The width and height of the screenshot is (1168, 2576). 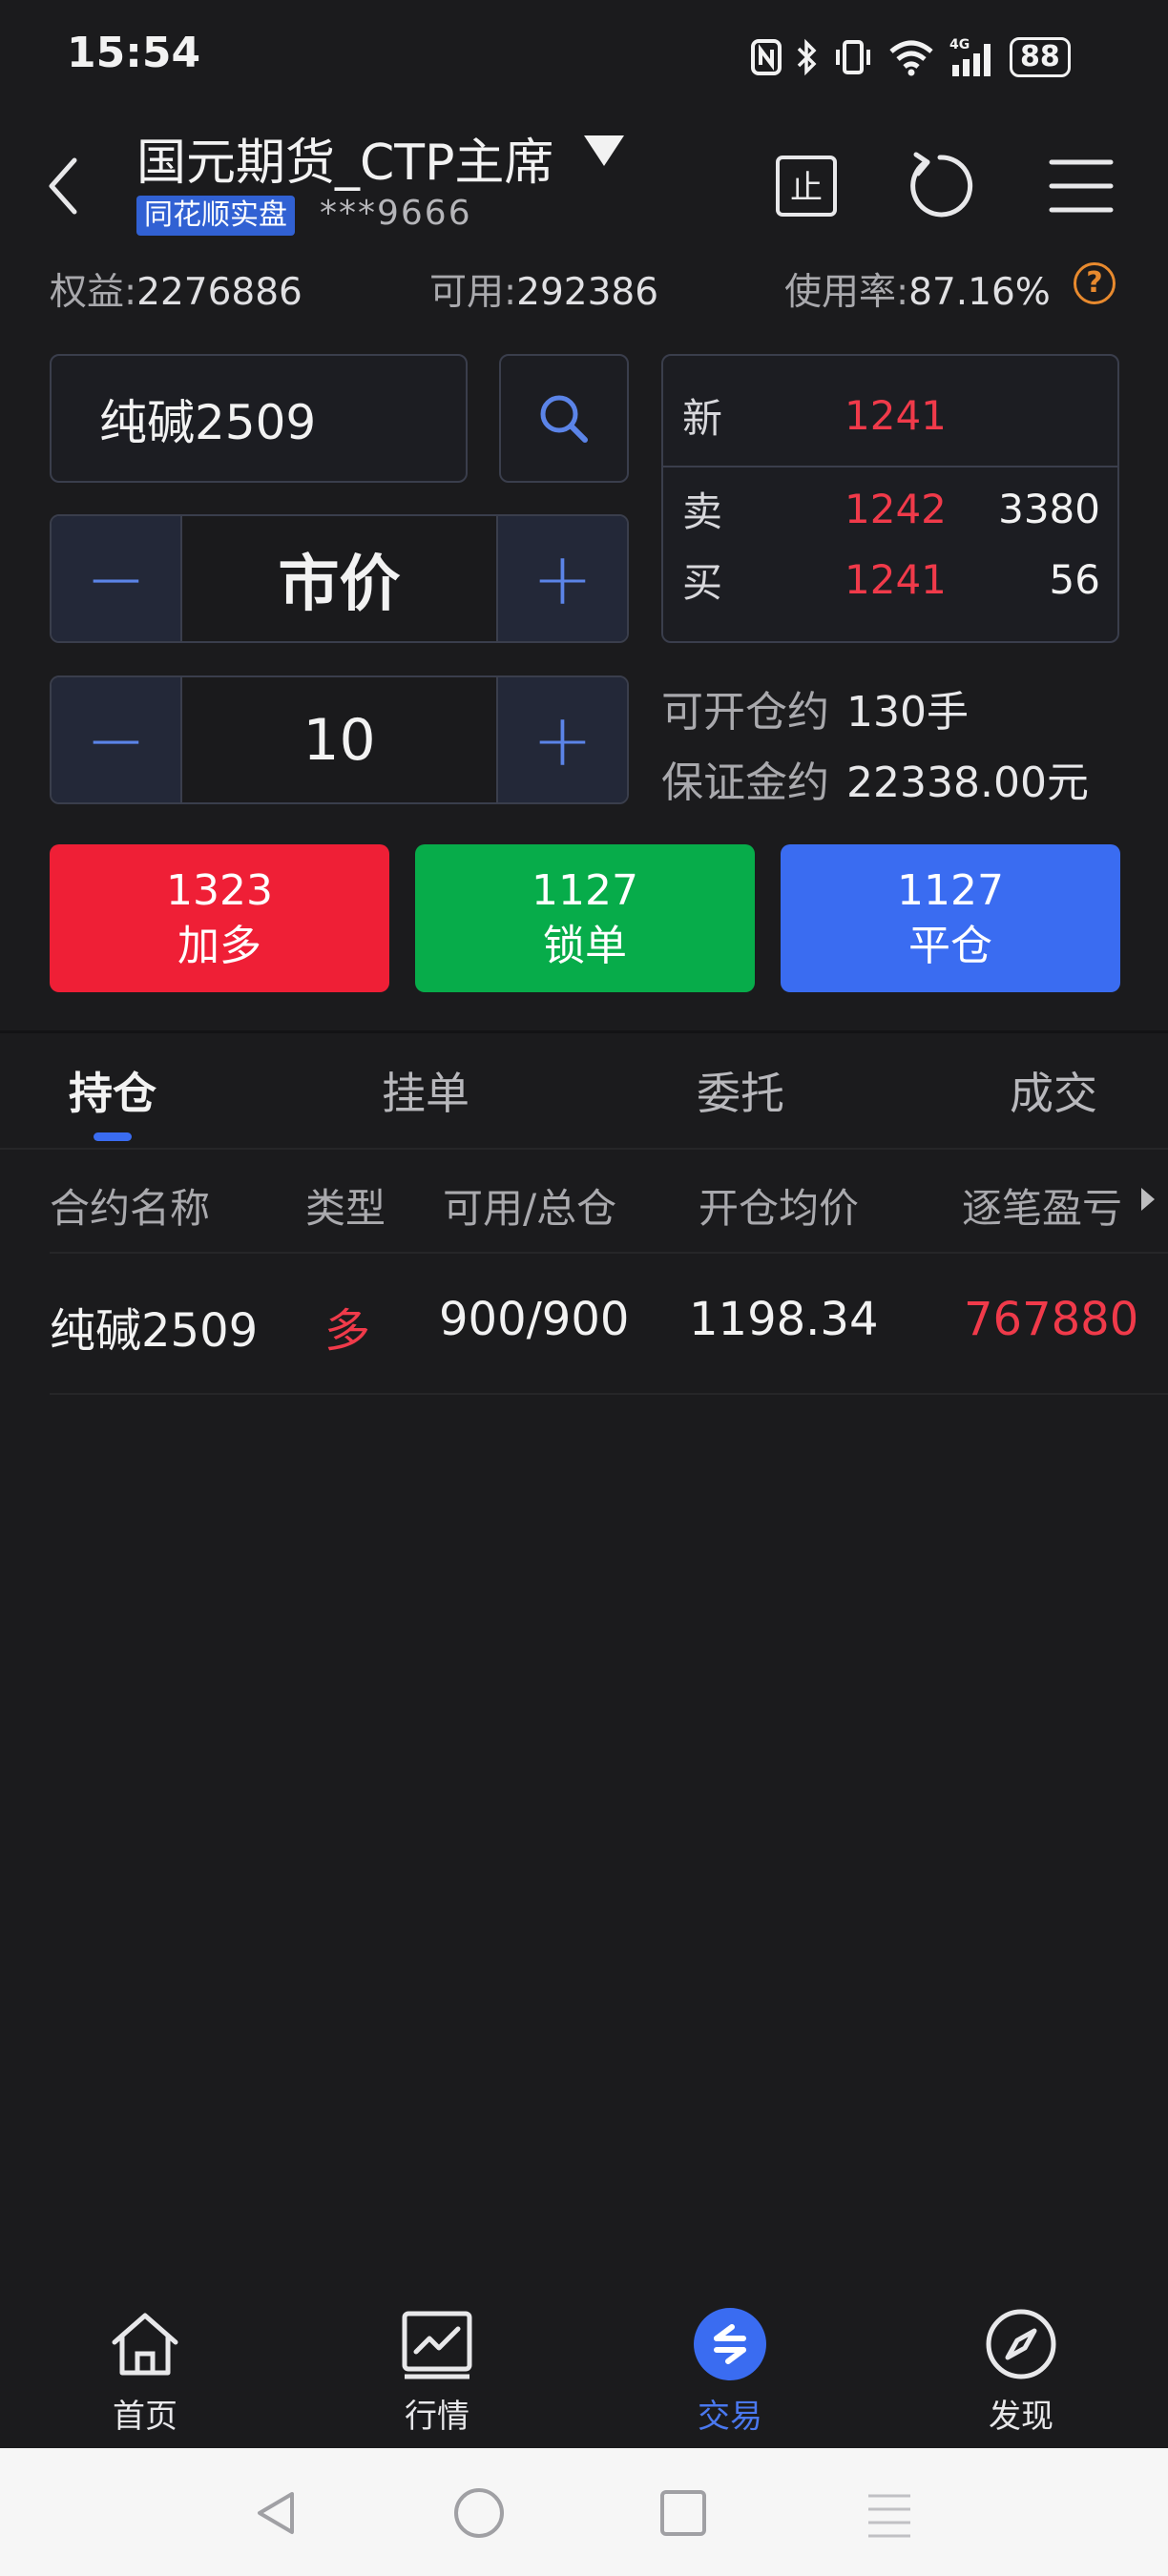 I want to click on margin-info: 保证金约 22338.00元, so click(x=875, y=778).